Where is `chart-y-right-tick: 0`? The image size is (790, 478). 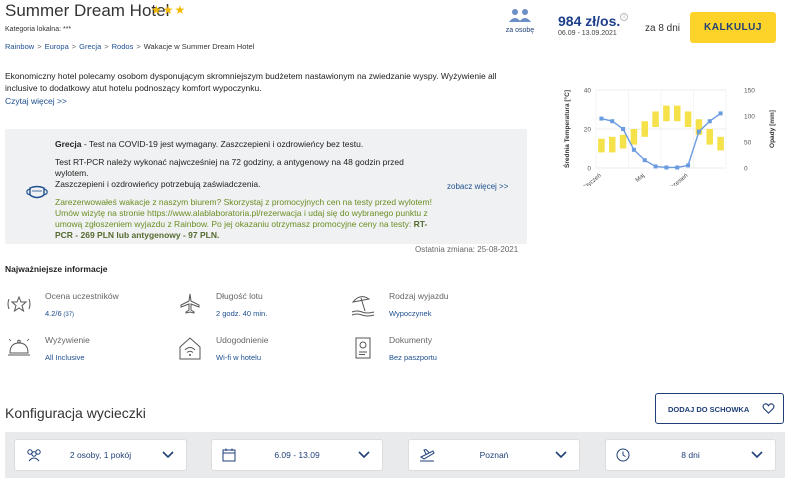
chart-y-right-tick: 0 is located at coordinates (746, 169).